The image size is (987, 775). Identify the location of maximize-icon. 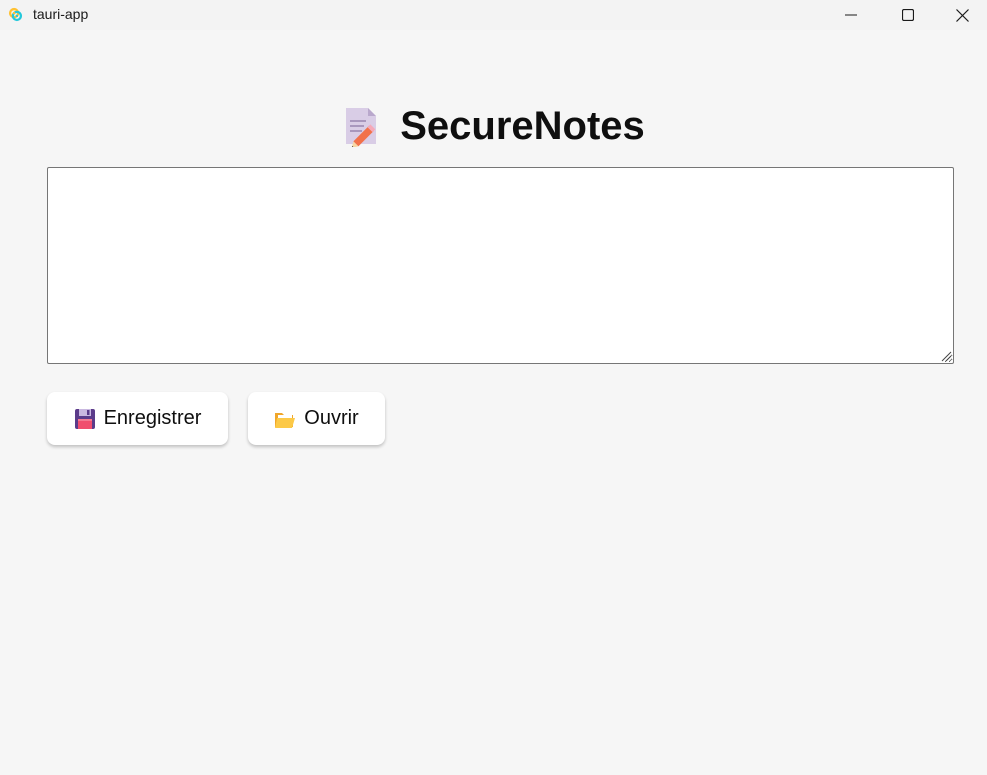
(908, 15).